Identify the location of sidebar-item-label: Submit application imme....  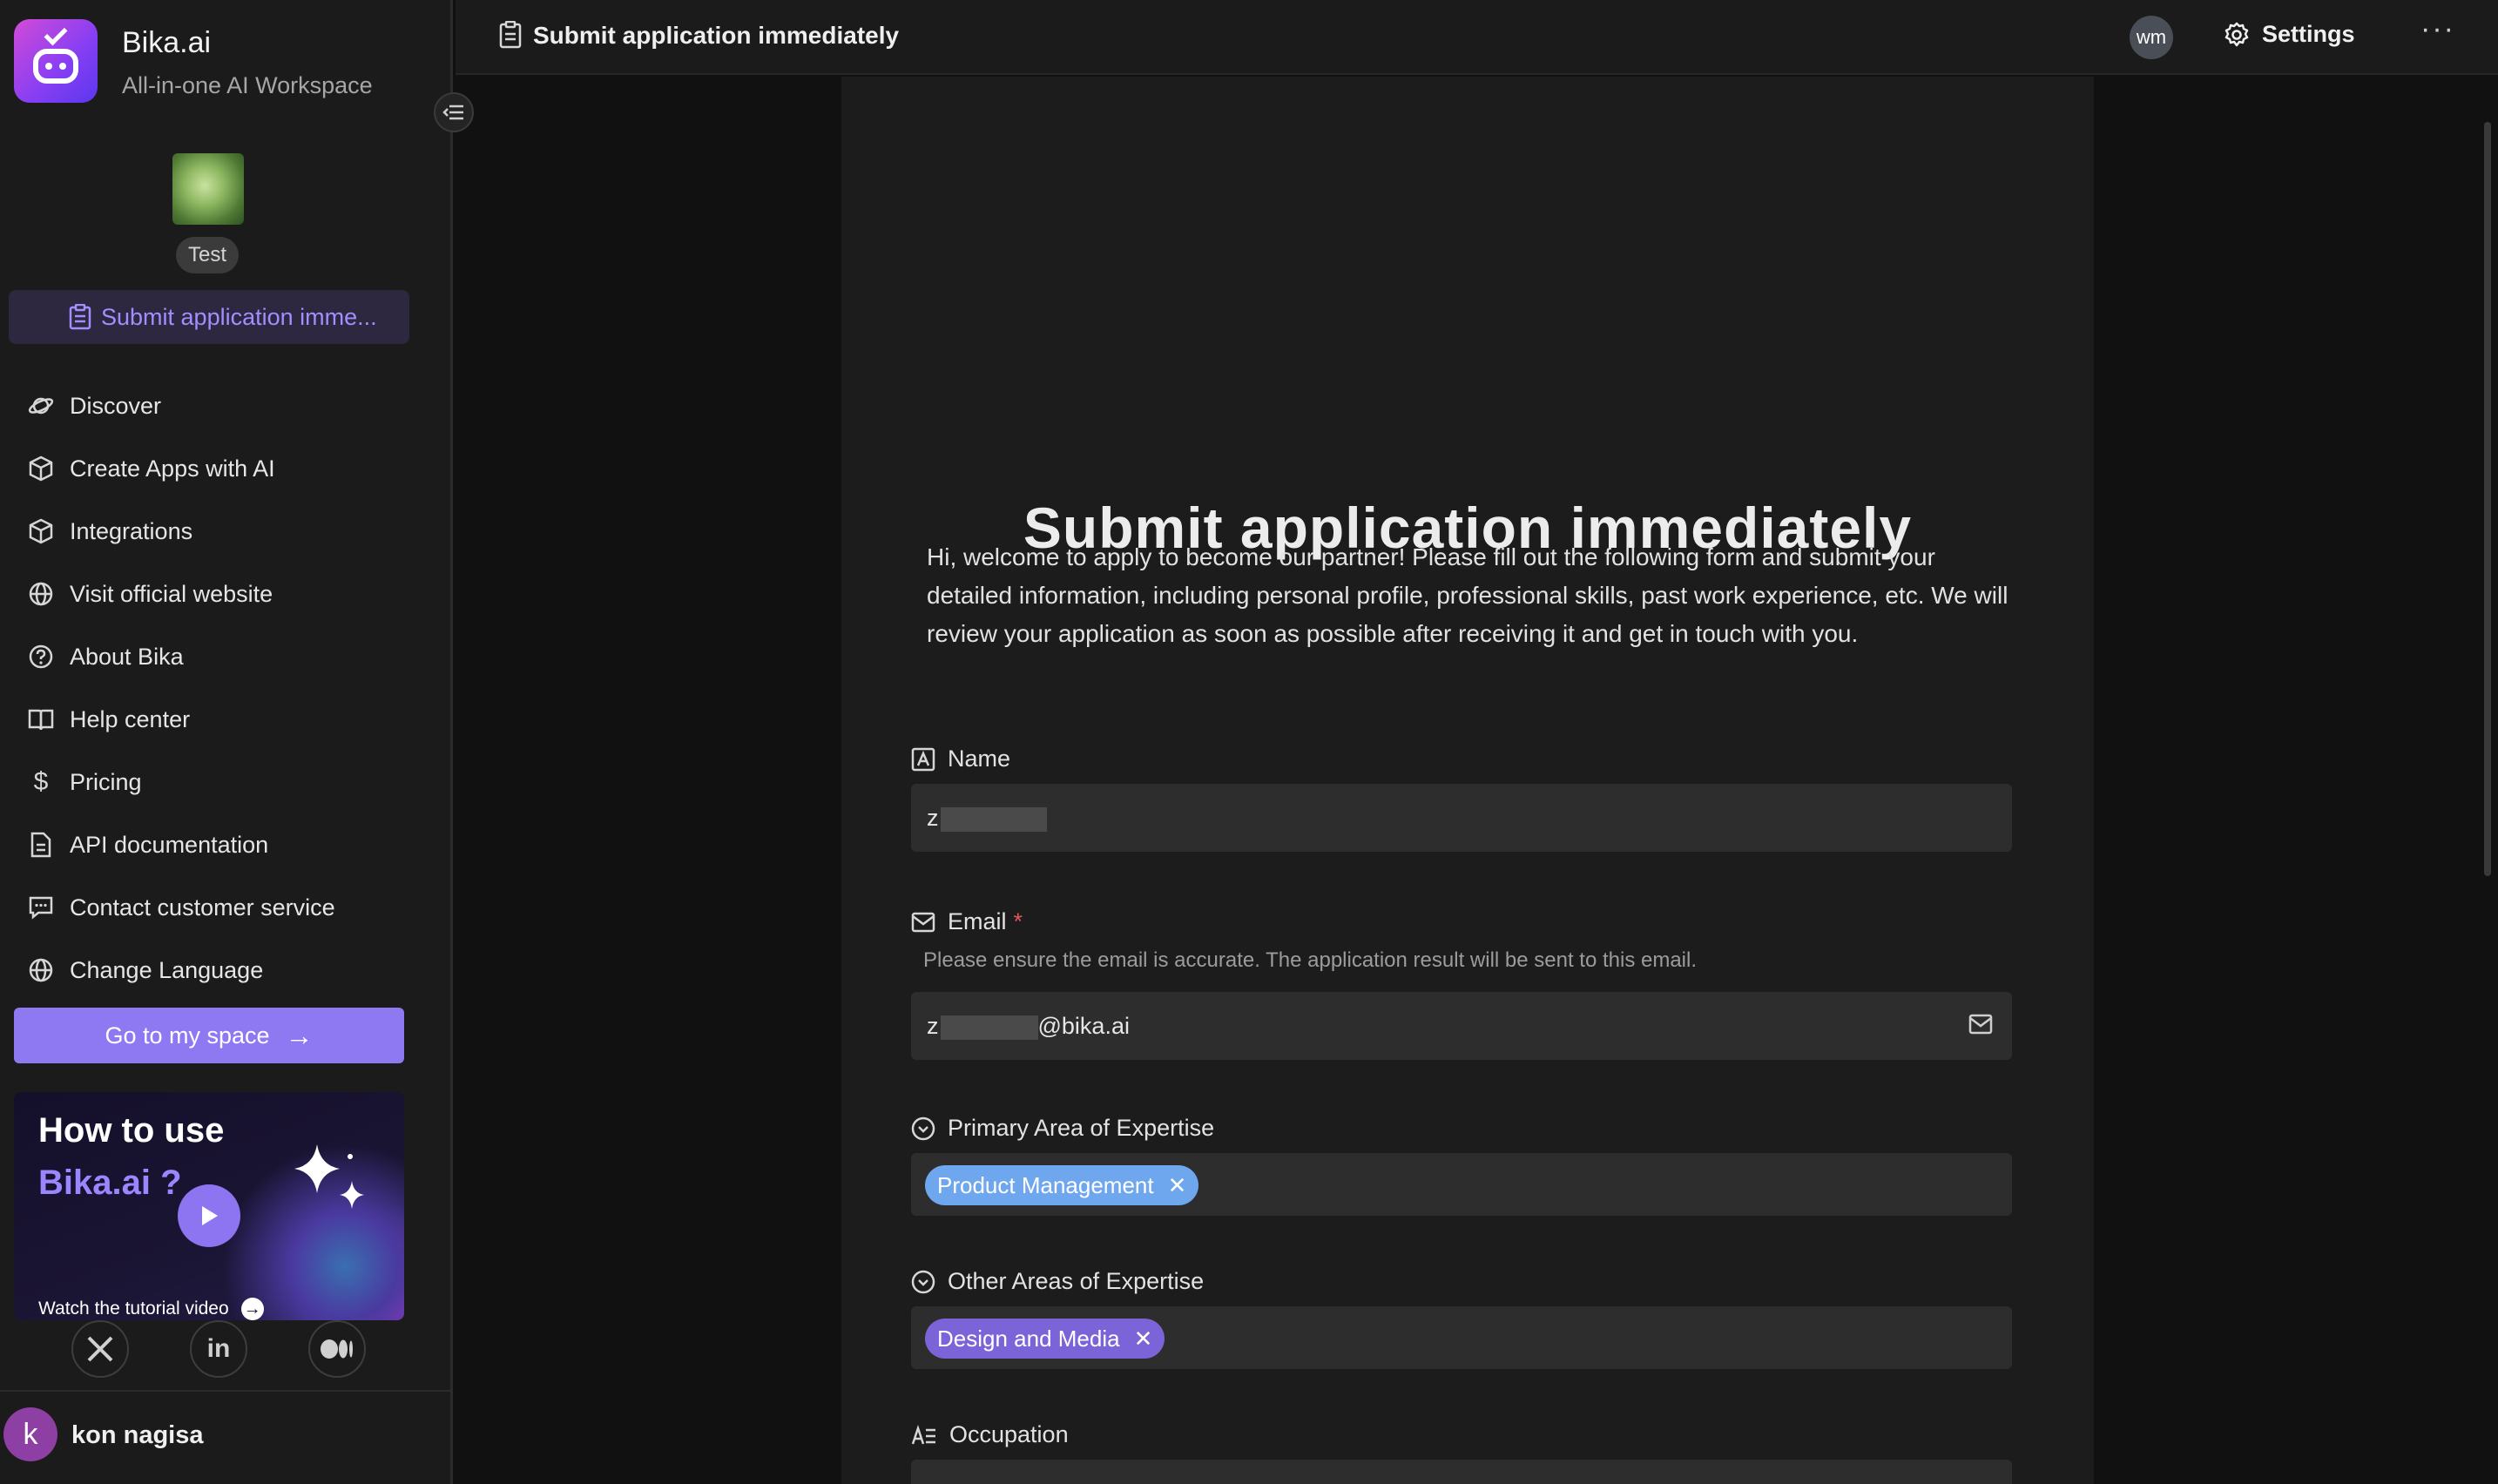
(239, 316).